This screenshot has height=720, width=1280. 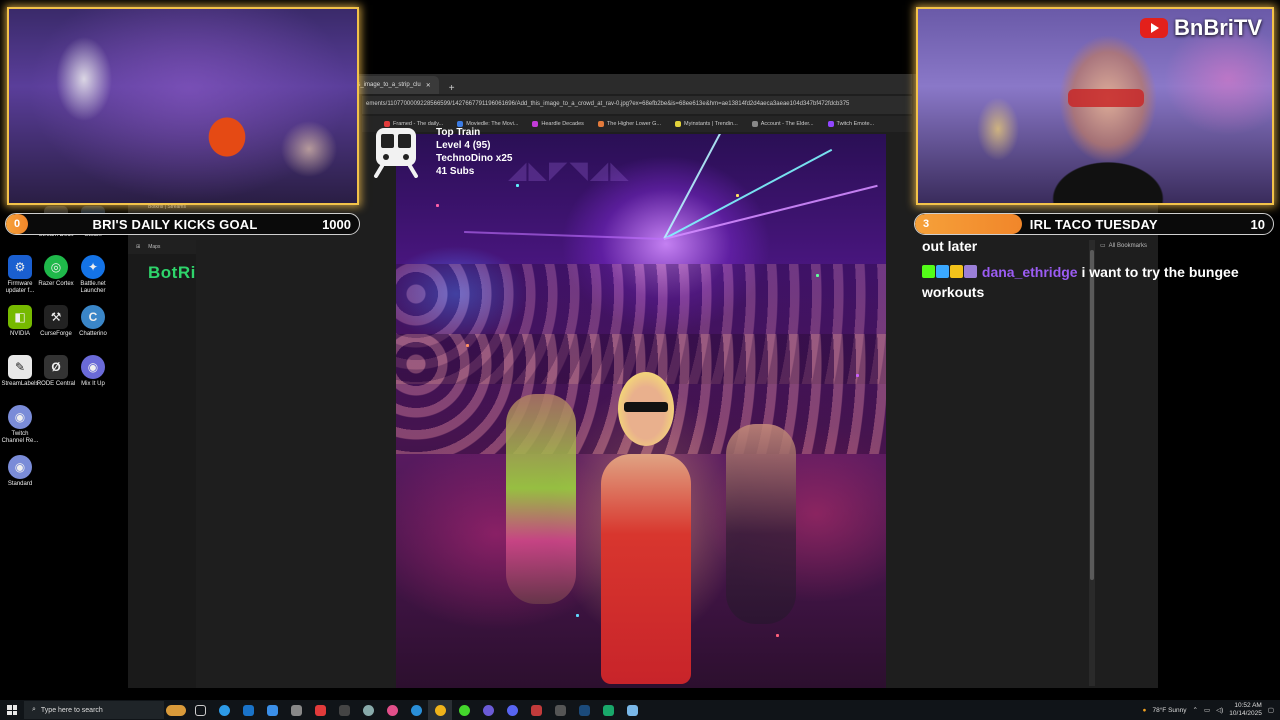 I want to click on arrow-app-icon, so click(x=272, y=710).